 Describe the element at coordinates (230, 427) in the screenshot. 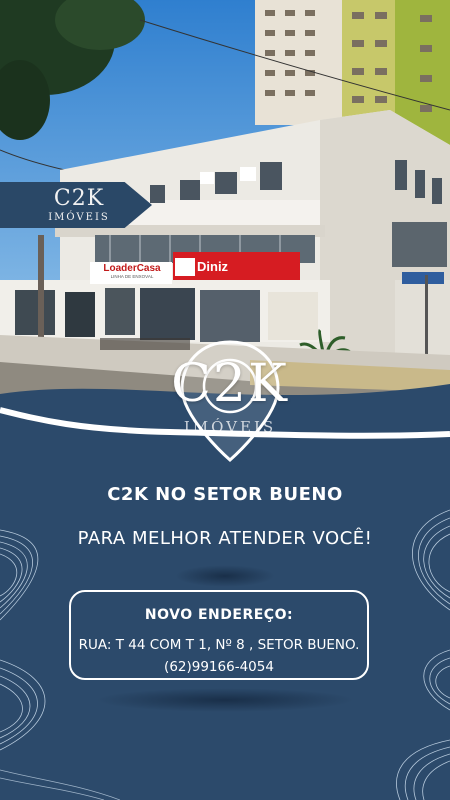

I see `brand-logo-subtitle: IMÓVEIS` at that location.